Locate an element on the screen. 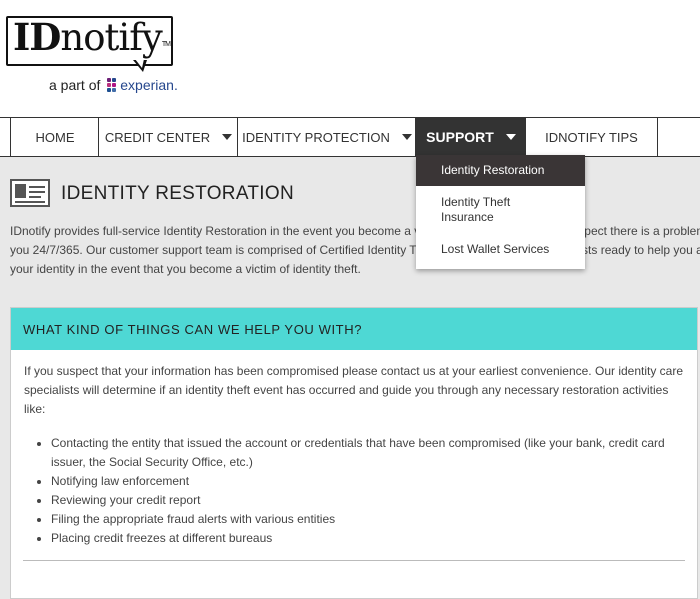 This screenshot has width=700, height=599. list-item: Notifying law enforcement is located at coordinates (367, 481).